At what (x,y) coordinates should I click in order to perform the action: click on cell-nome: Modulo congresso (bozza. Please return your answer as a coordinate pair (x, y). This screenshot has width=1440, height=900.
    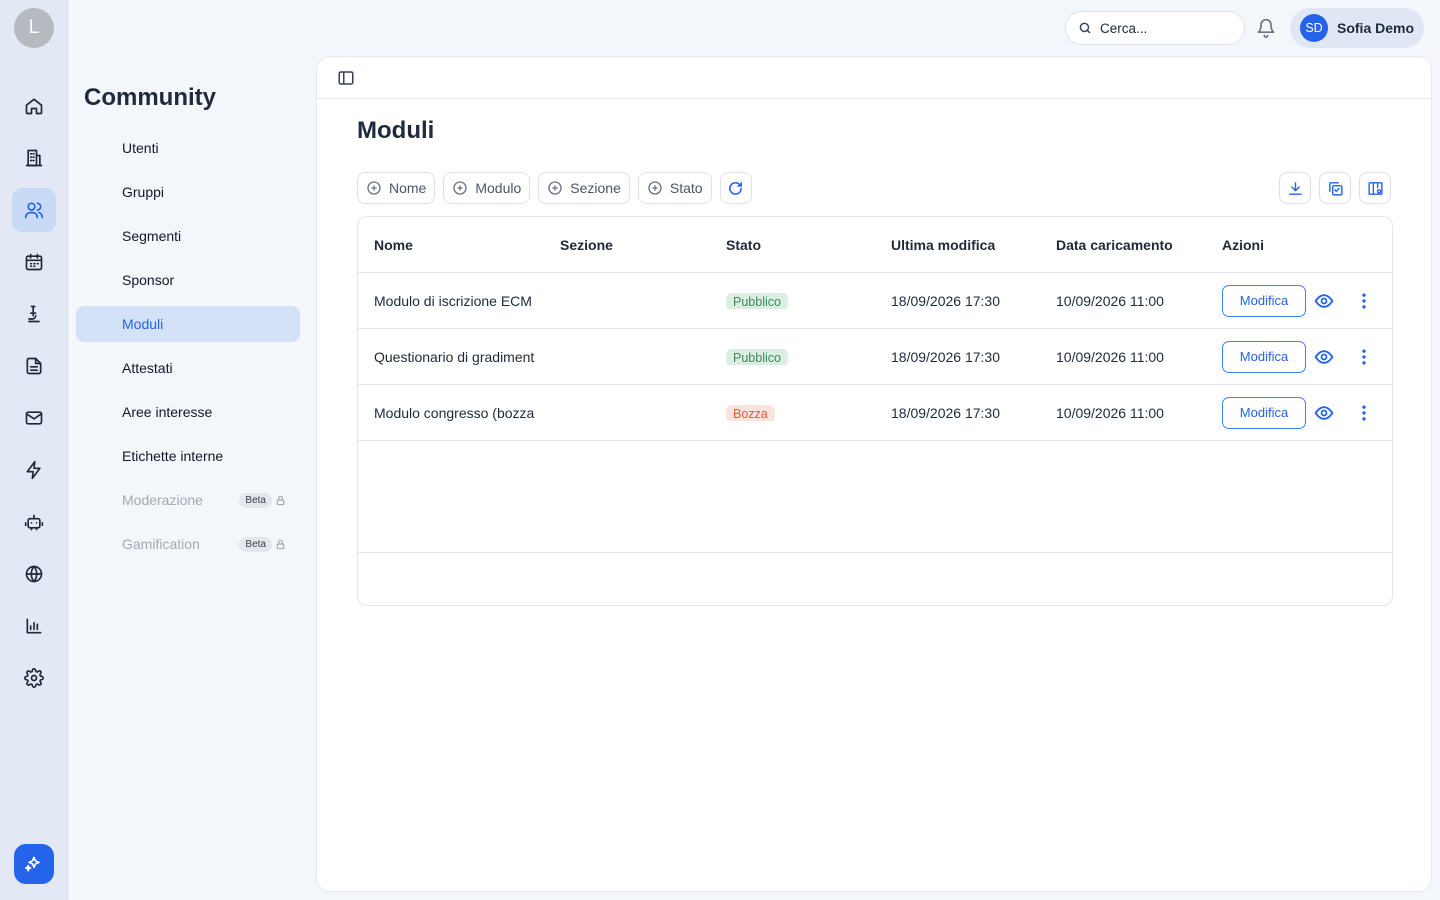
    Looking at the image, I should click on (454, 412).